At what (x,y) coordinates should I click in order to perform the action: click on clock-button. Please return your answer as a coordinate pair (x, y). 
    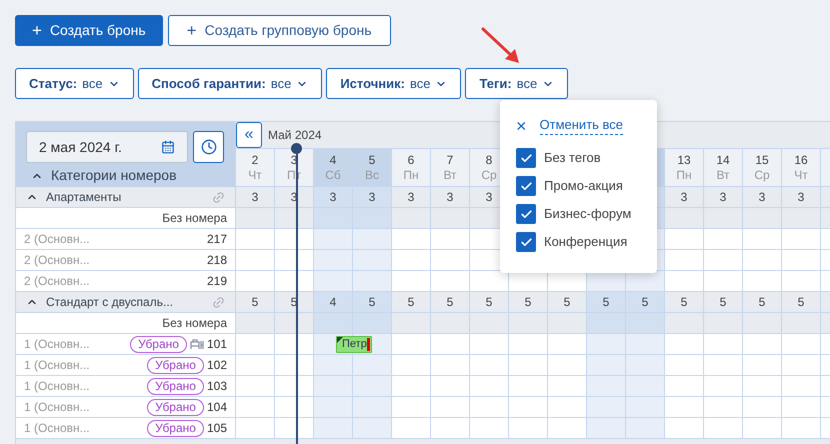
    Looking at the image, I should click on (208, 147).